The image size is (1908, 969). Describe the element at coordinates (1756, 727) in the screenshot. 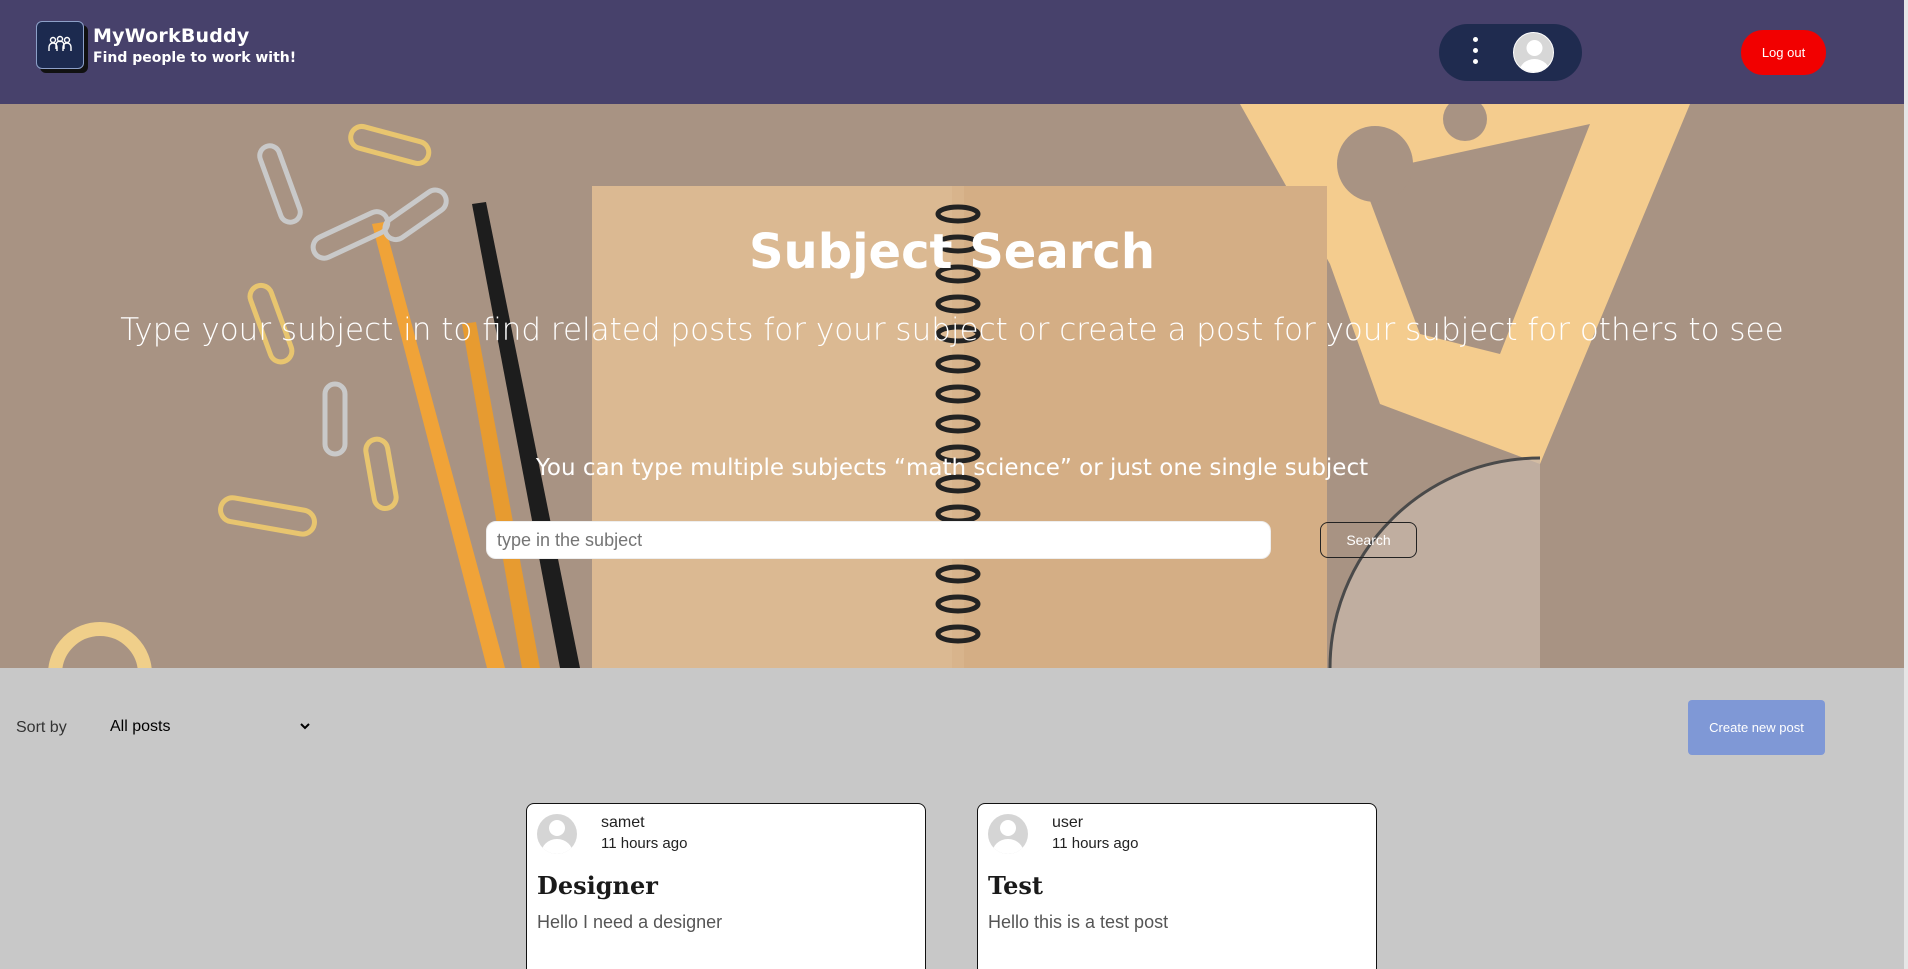

I see `create-post-button: Create new post` at that location.